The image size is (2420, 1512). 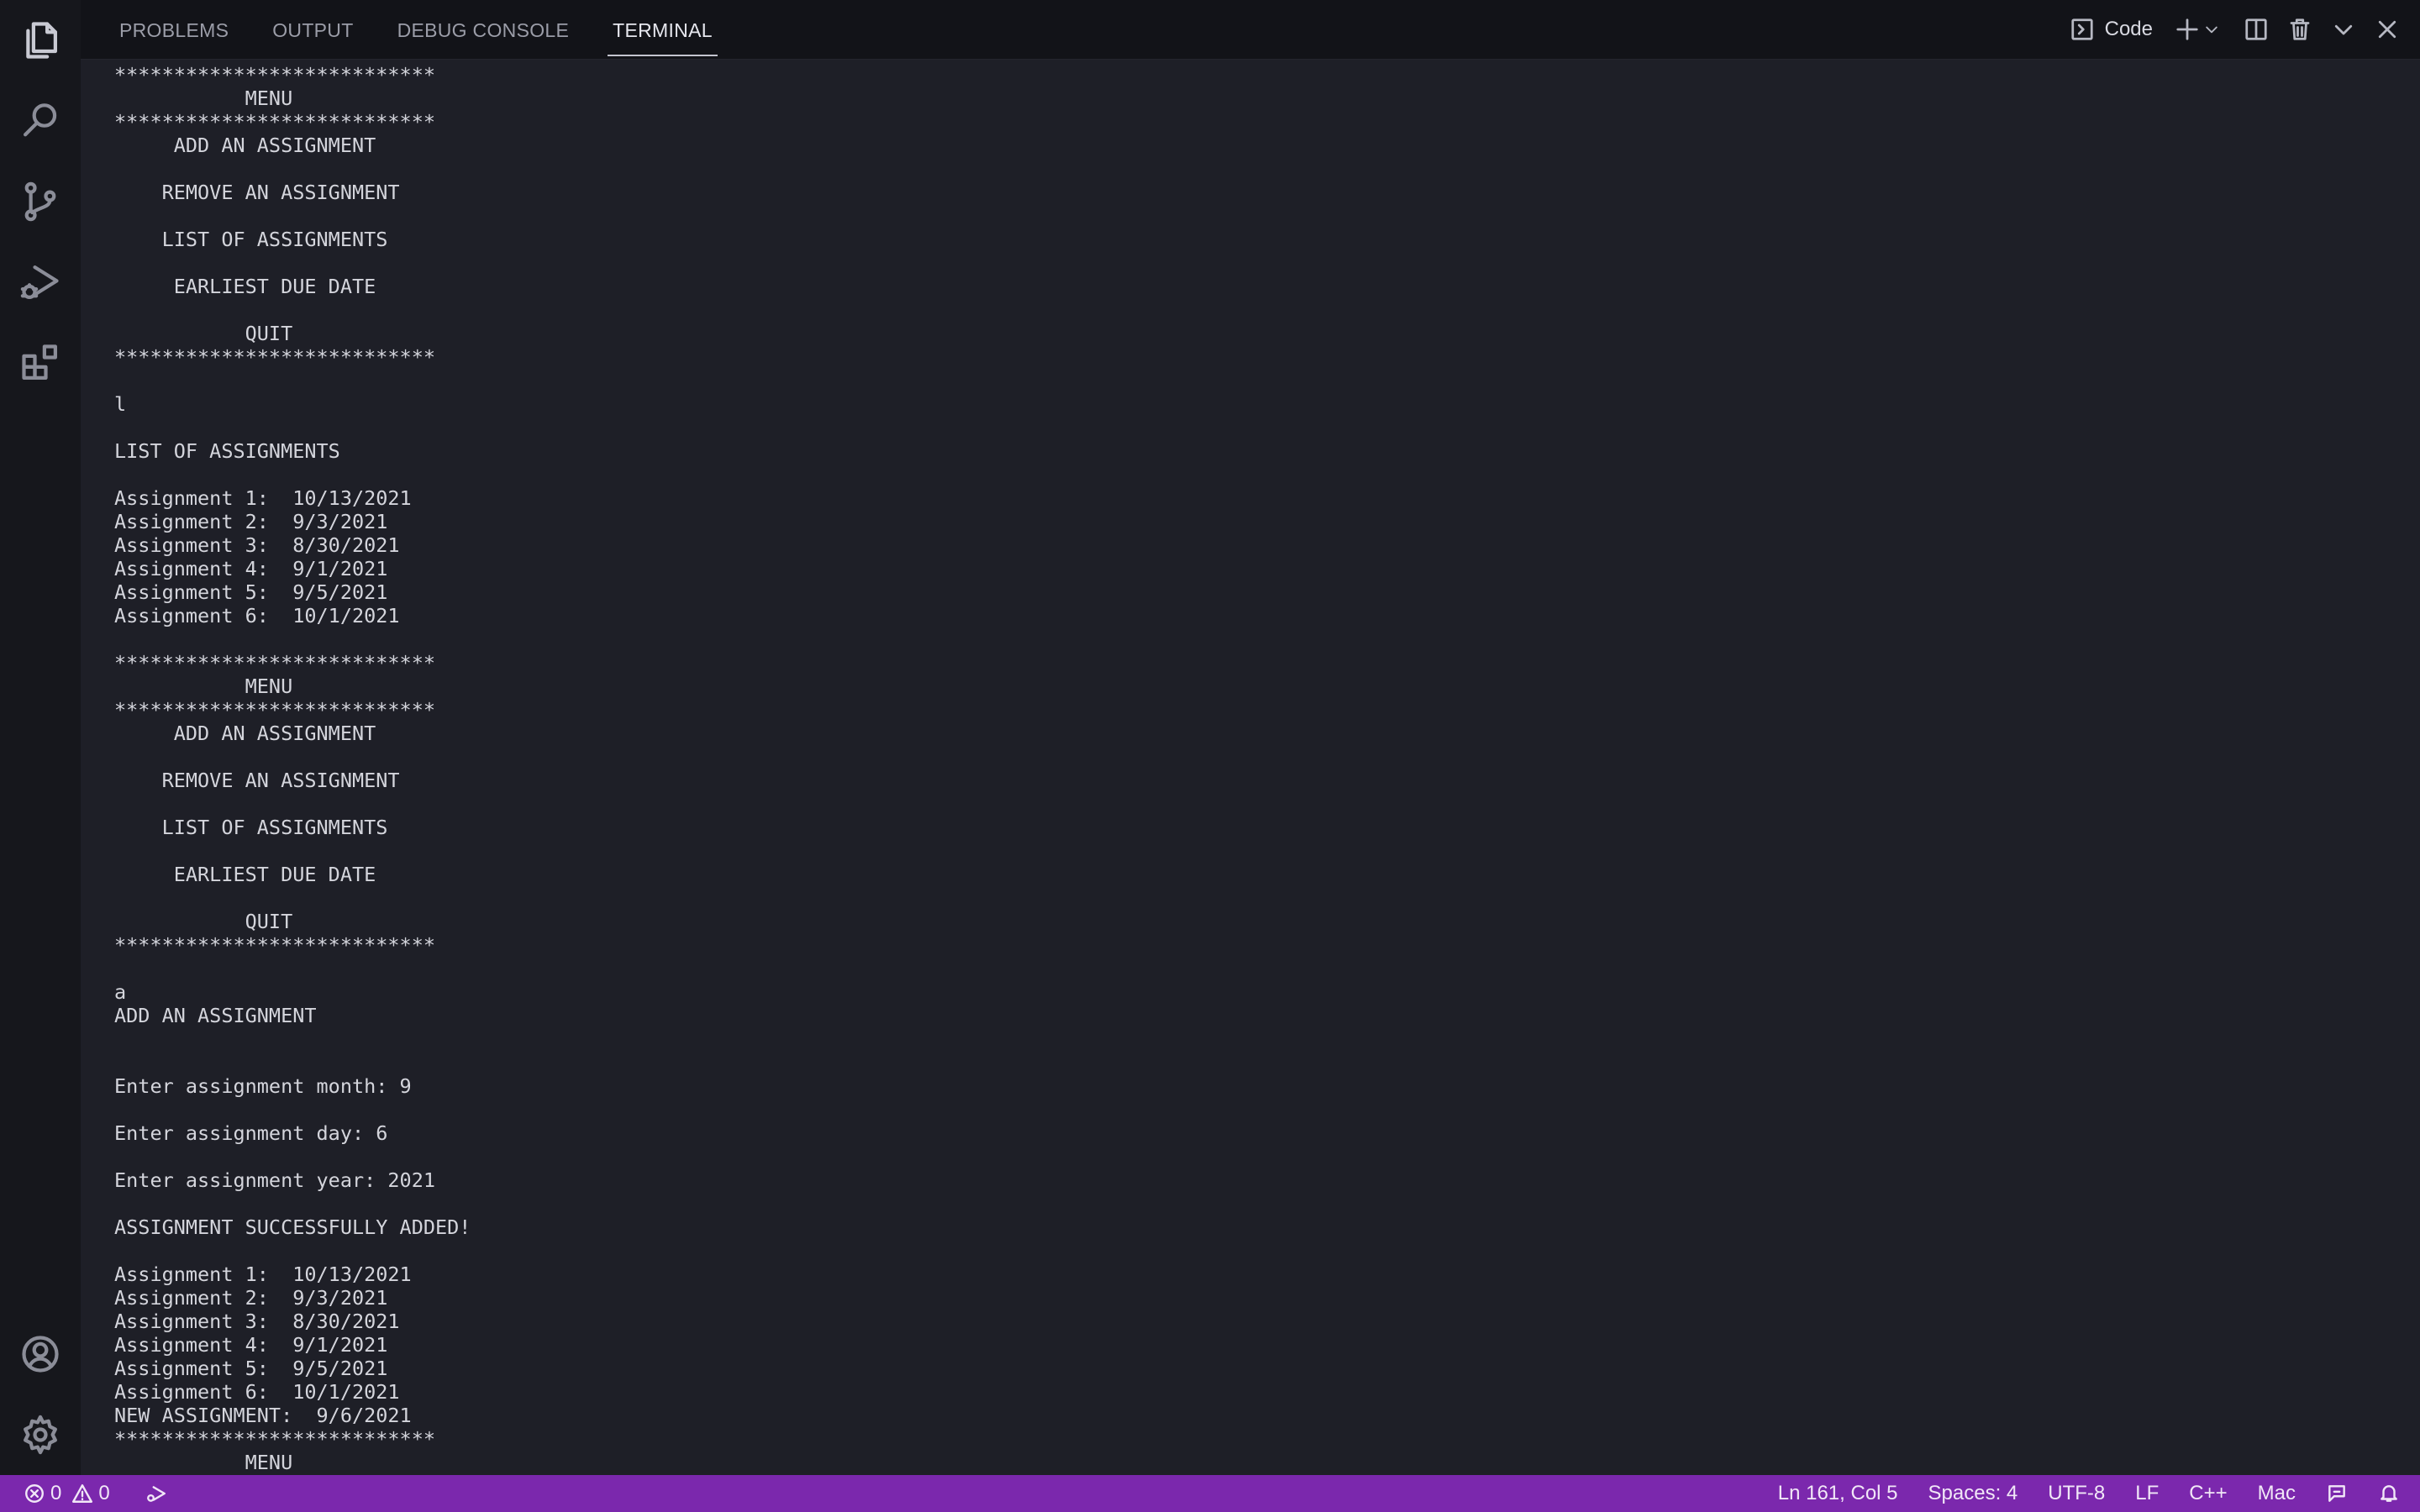 What do you see at coordinates (56, 1493) in the screenshot?
I see `error-count: 0` at bounding box center [56, 1493].